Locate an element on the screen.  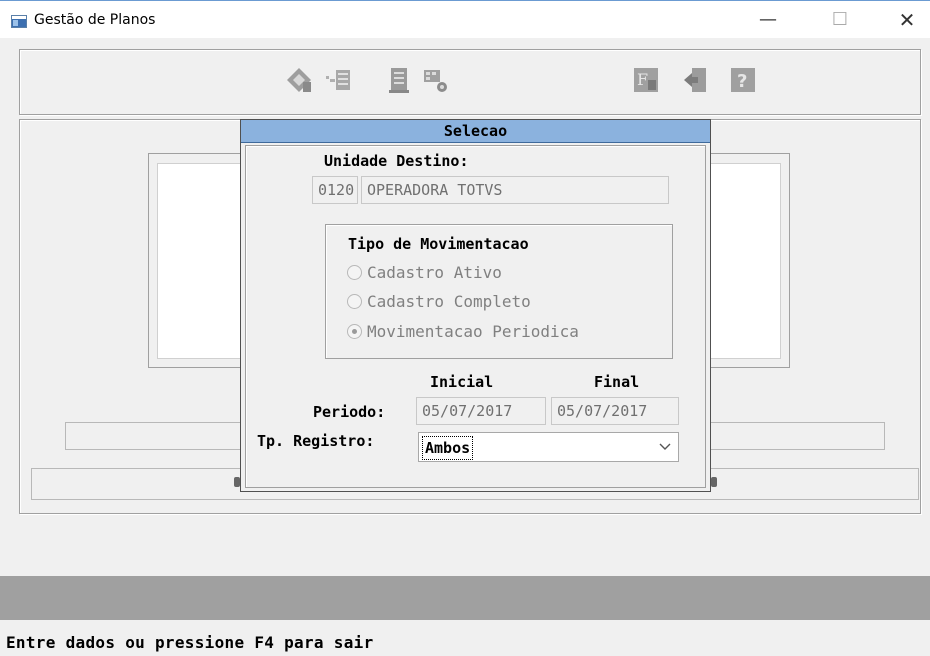
window-titlebar: Gestão de Planos — ☐ ✕ is located at coordinates (465, 19).